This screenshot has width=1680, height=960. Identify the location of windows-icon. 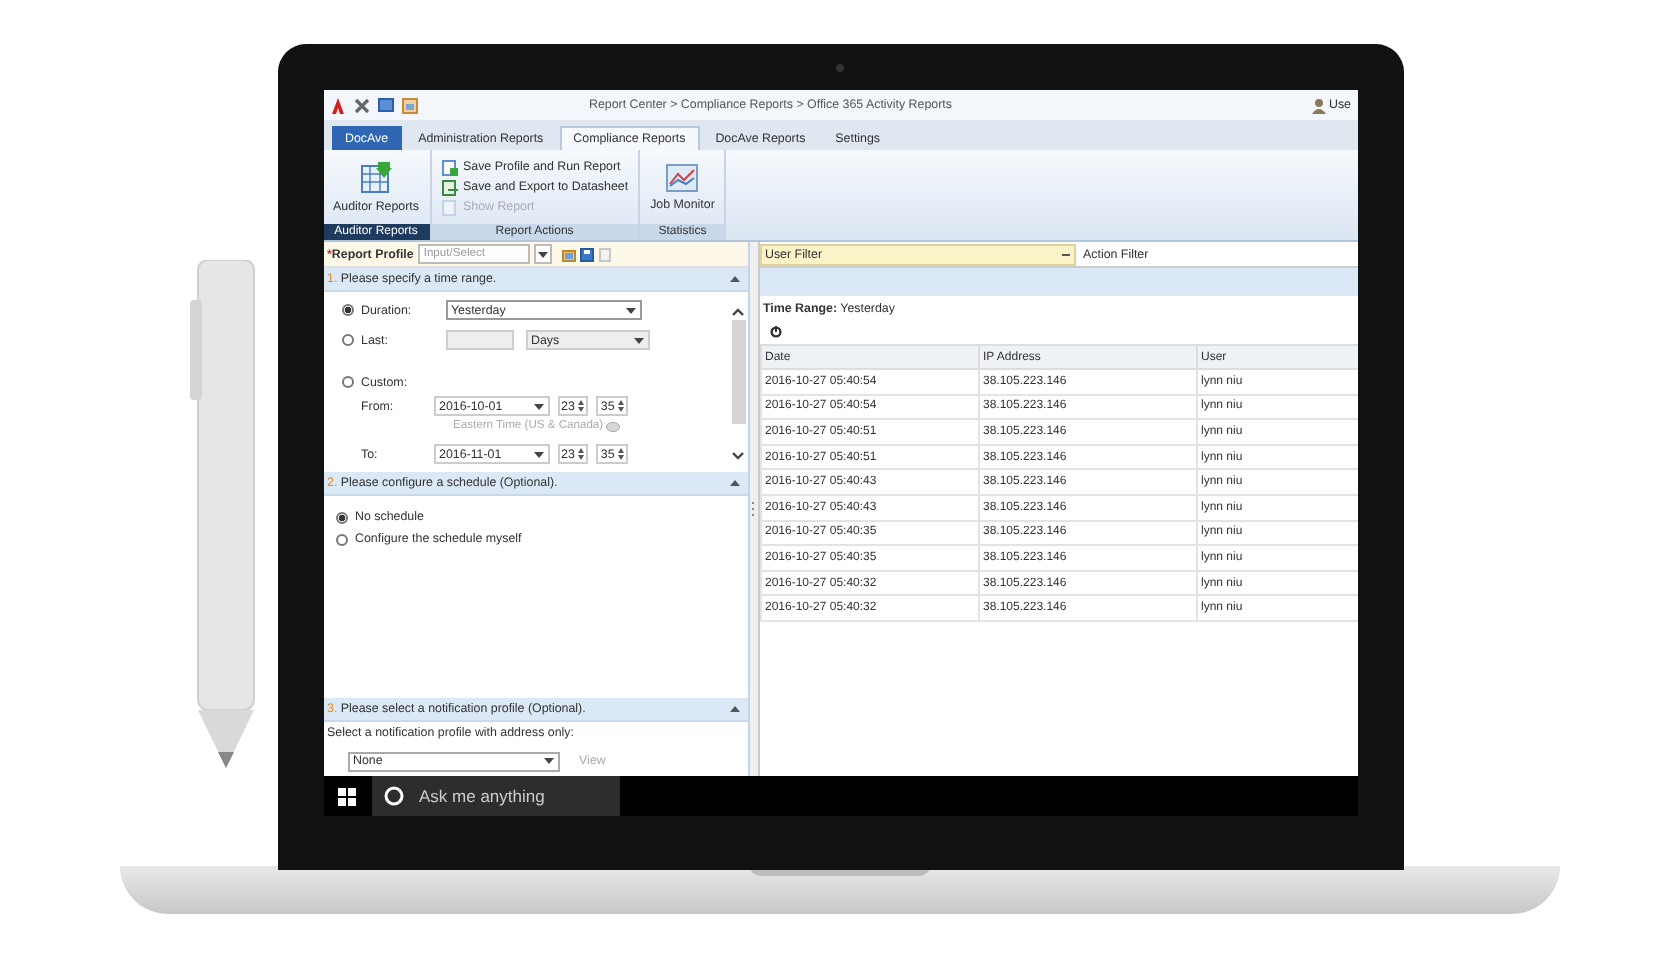
(346, 796).